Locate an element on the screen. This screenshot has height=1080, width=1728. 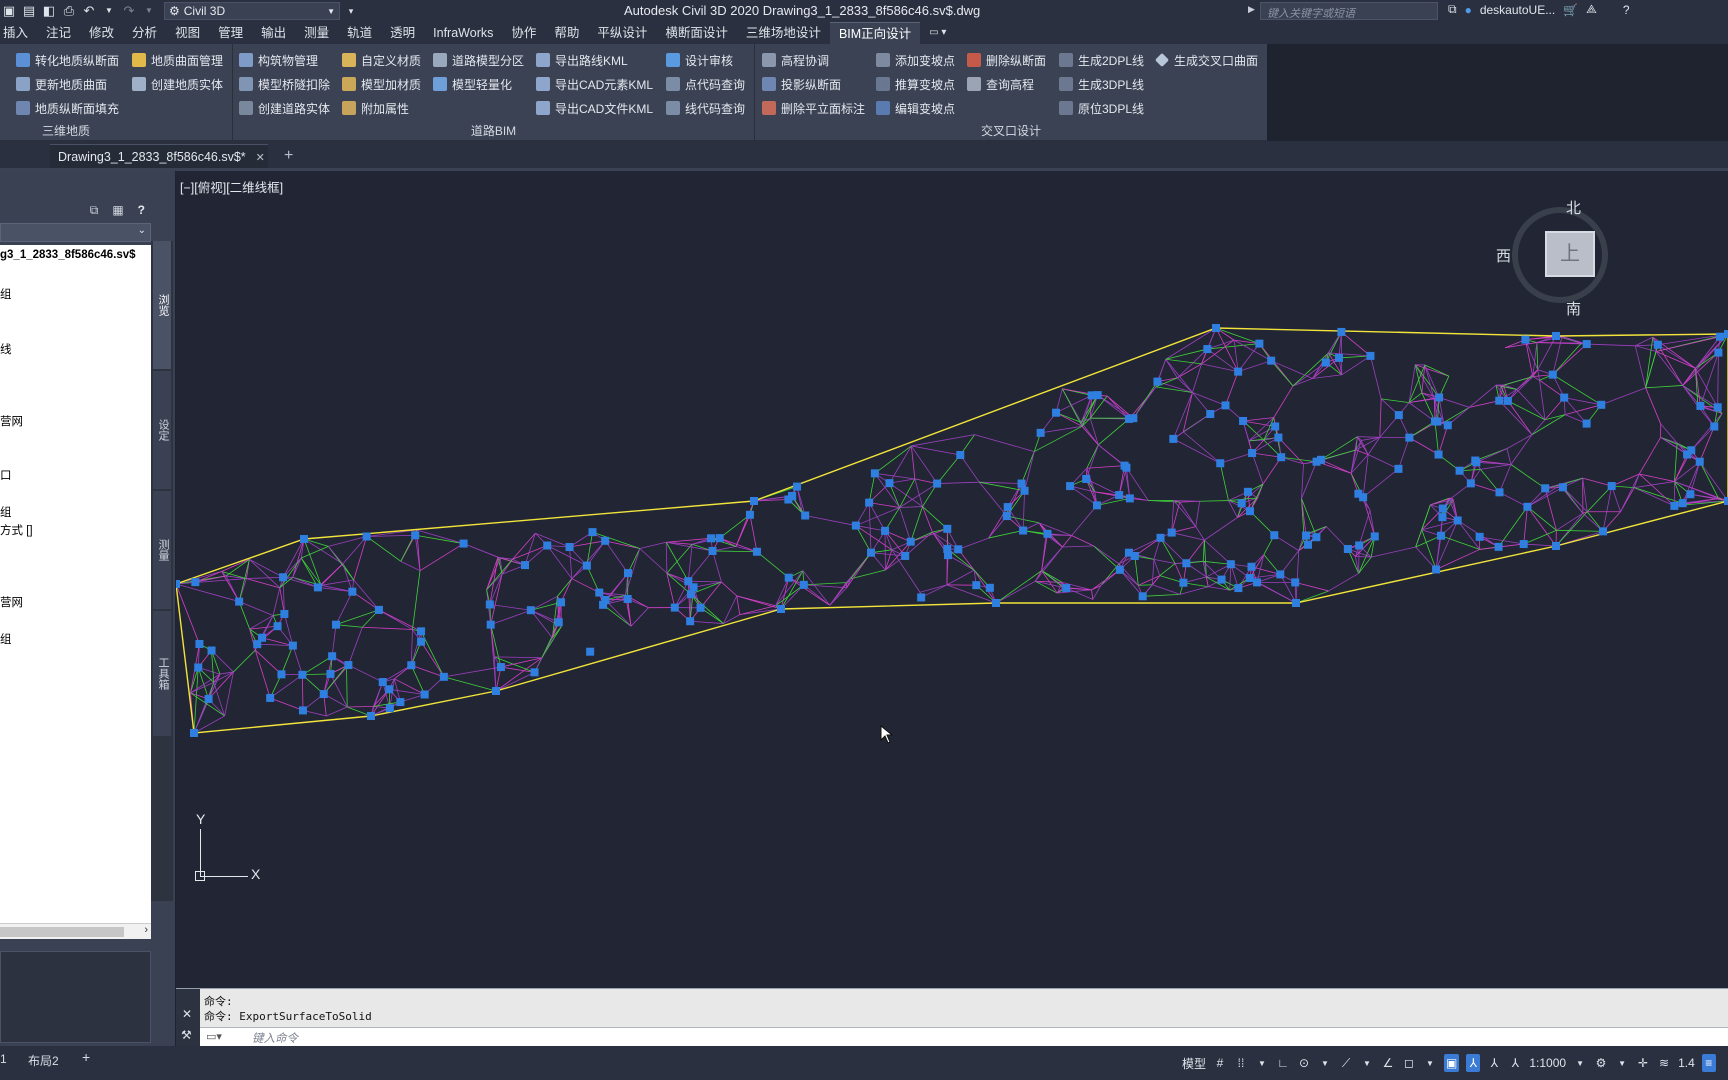
menu-bim-design: BIM正向设计 is located at coordinates (875, 33).